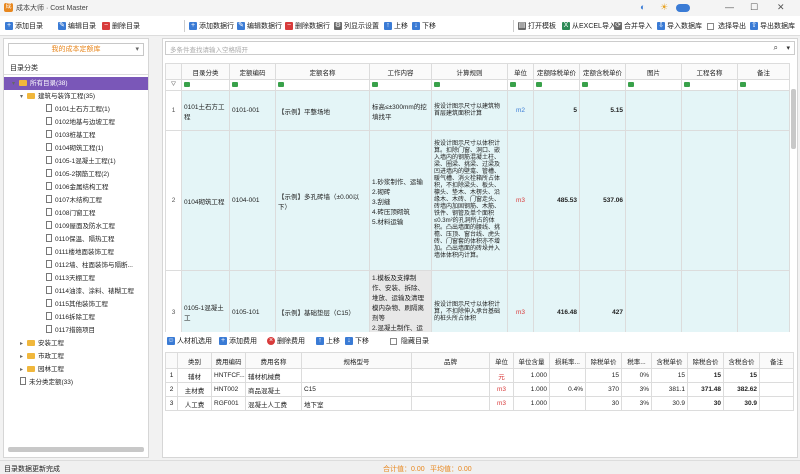  Describe the element at coordinates (76, 278) in the screenshot. I see `tree-node: 0113天棚工程` at that location.